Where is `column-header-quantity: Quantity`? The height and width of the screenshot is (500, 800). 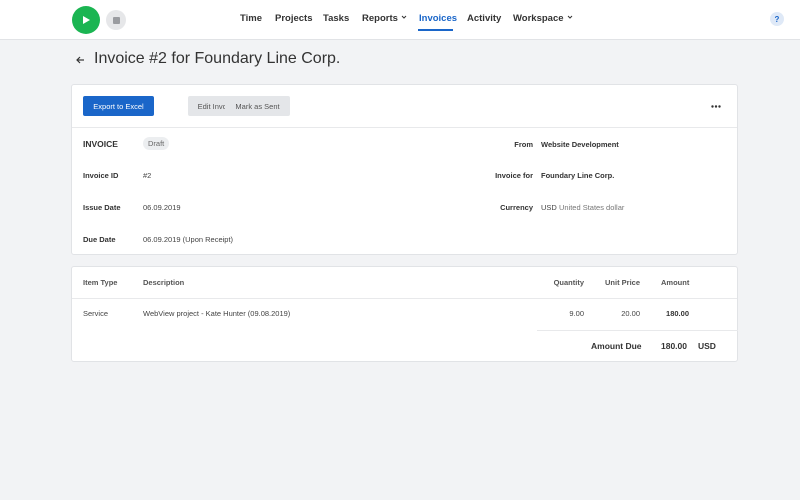
column-header-quantity: Quantity is located at coordinates (568, 282).